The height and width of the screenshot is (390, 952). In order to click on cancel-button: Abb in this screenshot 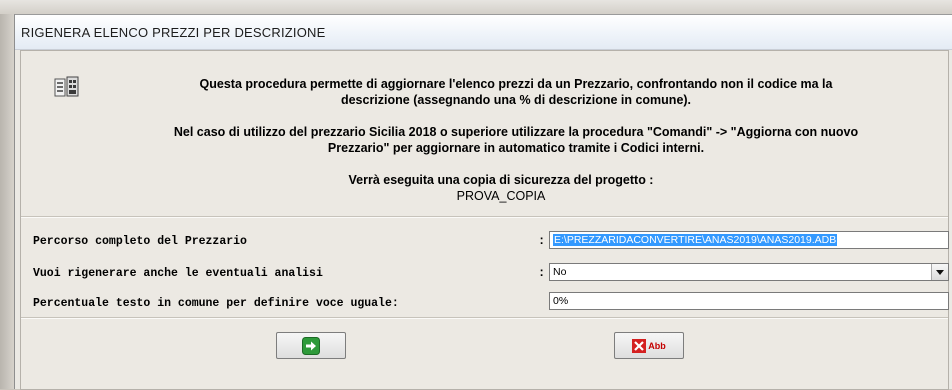, I will do `click(649, 345)`.